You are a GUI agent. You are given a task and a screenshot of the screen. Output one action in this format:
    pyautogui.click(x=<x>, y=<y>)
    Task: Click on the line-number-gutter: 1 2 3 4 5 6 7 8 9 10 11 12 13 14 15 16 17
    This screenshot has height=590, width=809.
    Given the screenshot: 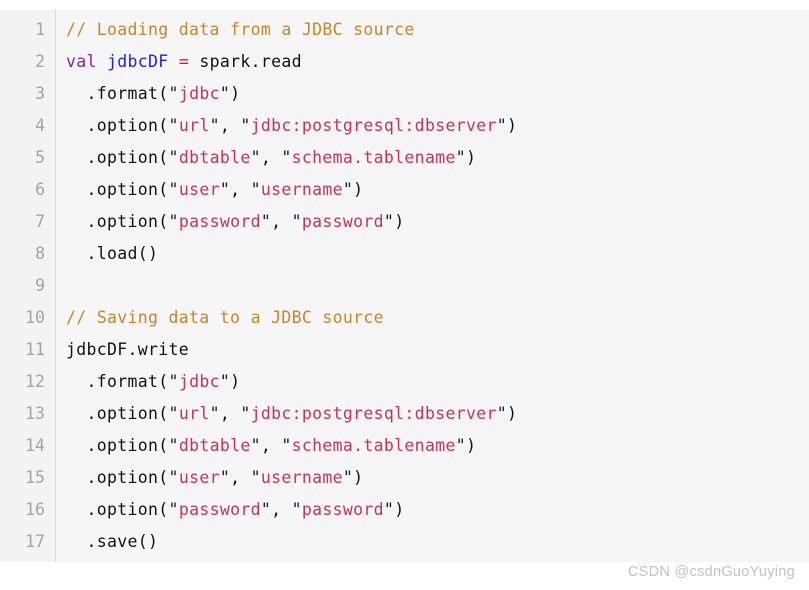 What is the action you would take?
    pyautogui.click(x=28, y=286)
    